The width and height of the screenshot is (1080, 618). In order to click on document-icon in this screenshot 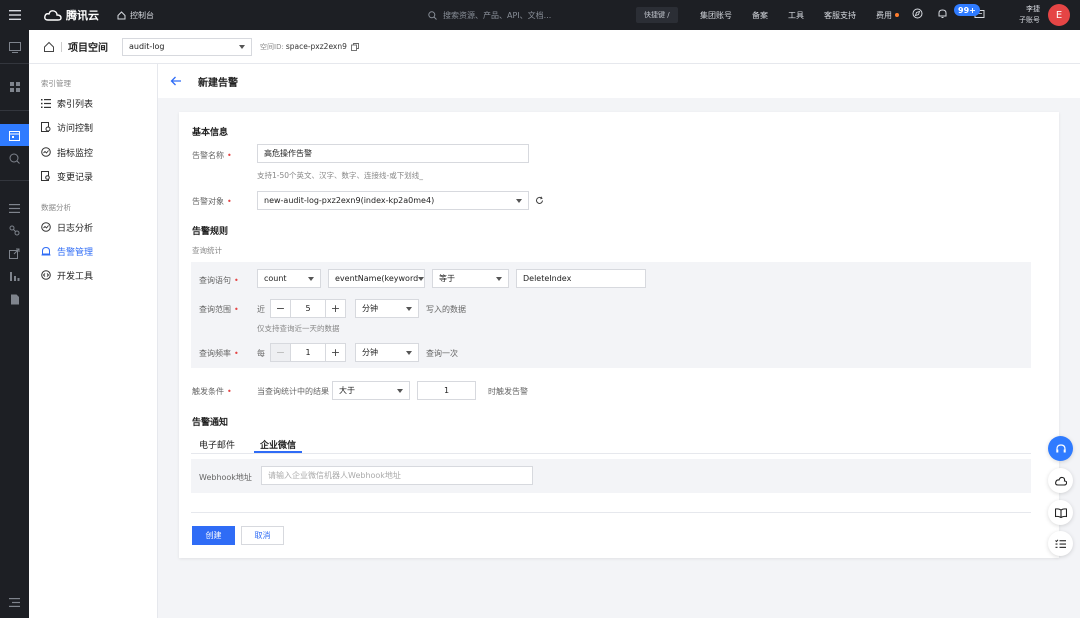, I will do `click(14, 299)`.